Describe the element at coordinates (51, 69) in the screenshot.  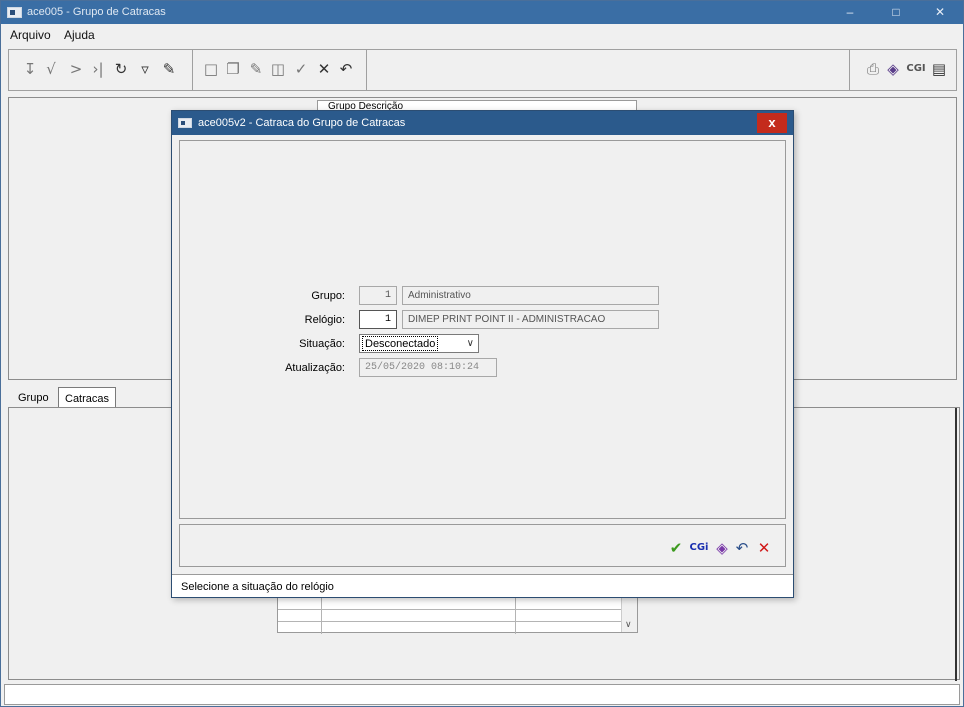
I see `prev-icon: √` at that location.